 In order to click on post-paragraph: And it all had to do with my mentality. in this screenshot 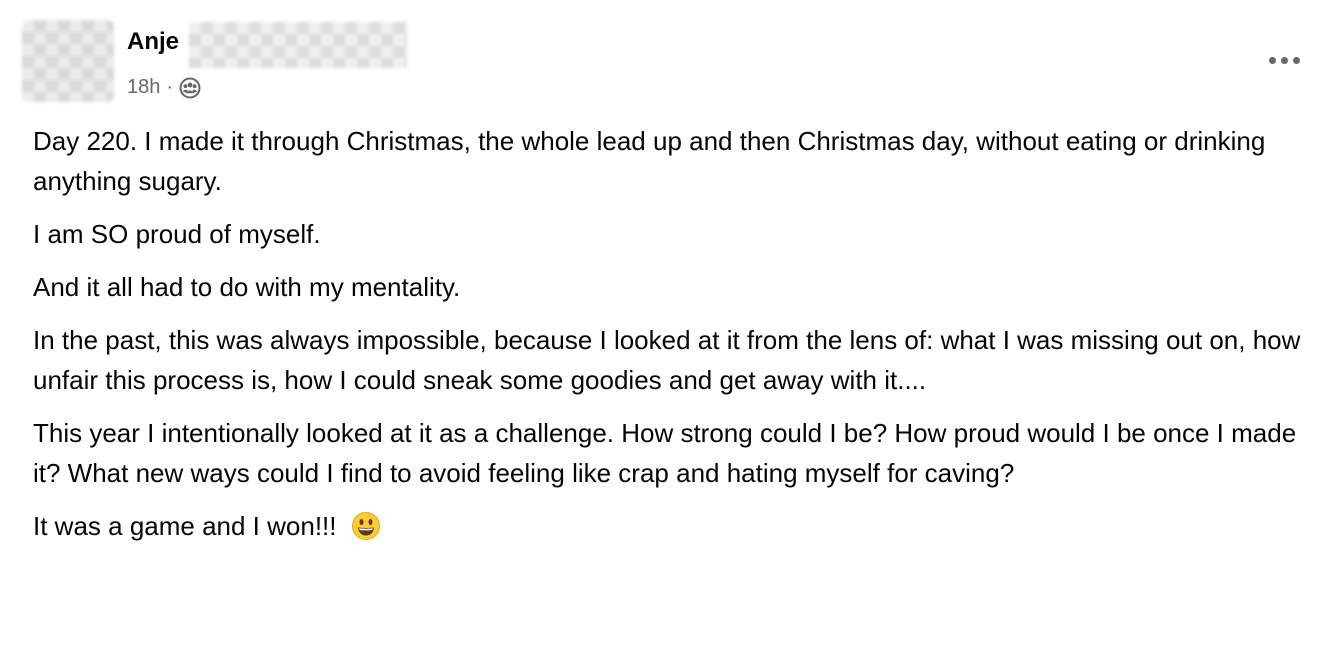, I will do `click(247, 287)`.